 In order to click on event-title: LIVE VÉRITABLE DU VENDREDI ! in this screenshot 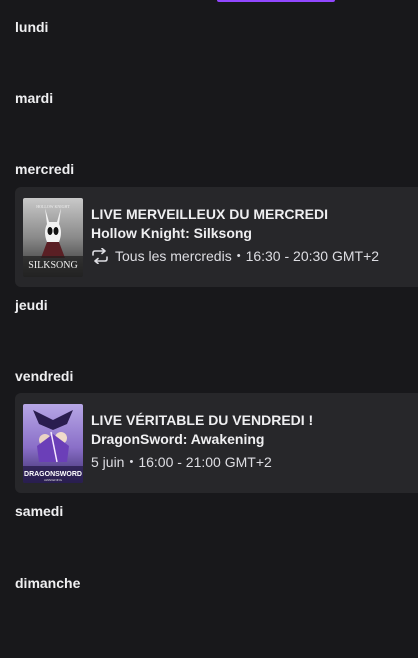, I will do `click(202, 420)`.